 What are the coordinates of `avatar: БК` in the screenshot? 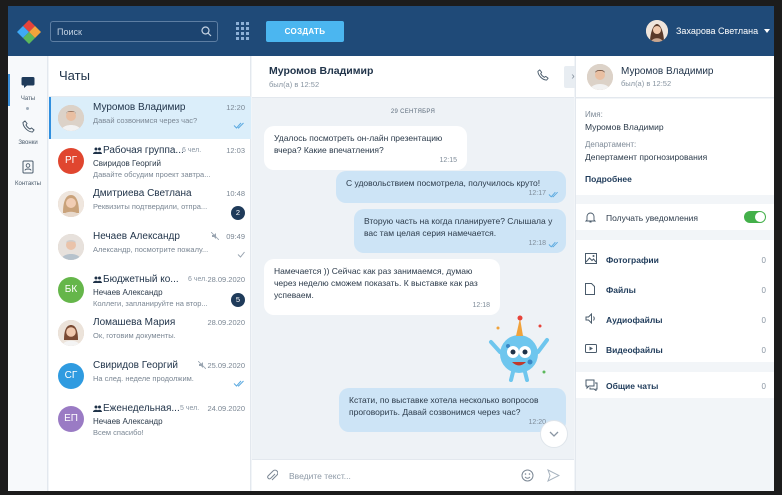 It's located at (71, 290).